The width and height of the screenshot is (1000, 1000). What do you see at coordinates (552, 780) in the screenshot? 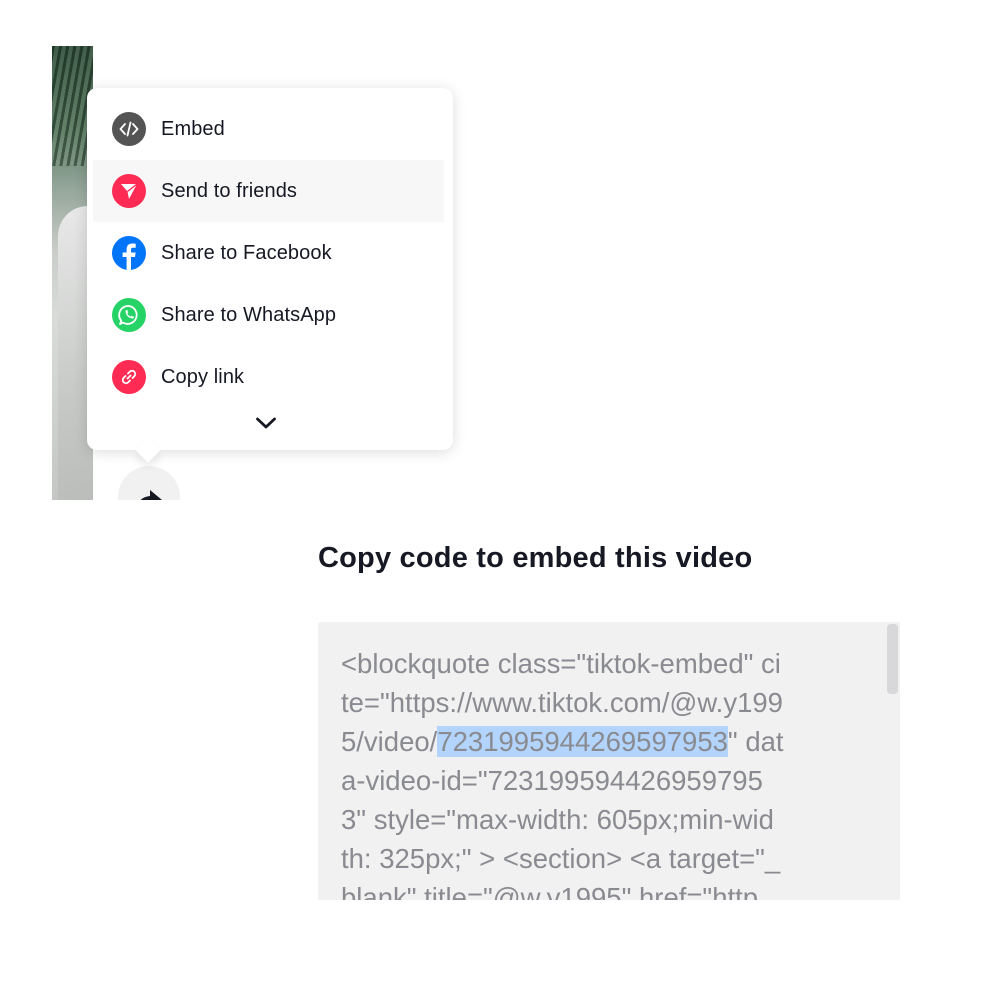
I see `code-text-segment: a-video-id="723199594426959795` at bounding box center [552, 780].